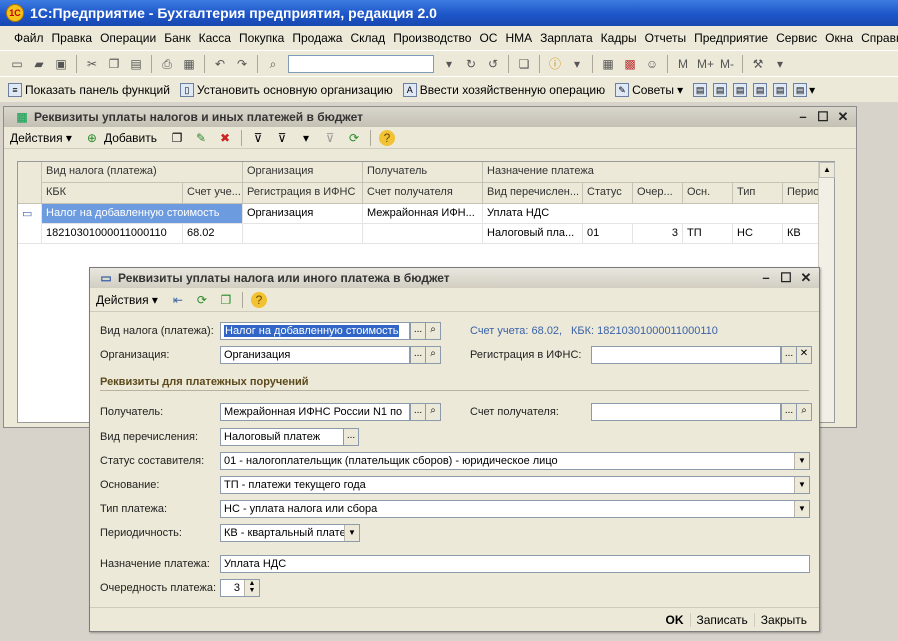 Image resolution: width=898 pixels, height=641 pixels. Describe the element at coordinates (215, 38) in the screenshot. I see `menu-item: Касса` at that location.